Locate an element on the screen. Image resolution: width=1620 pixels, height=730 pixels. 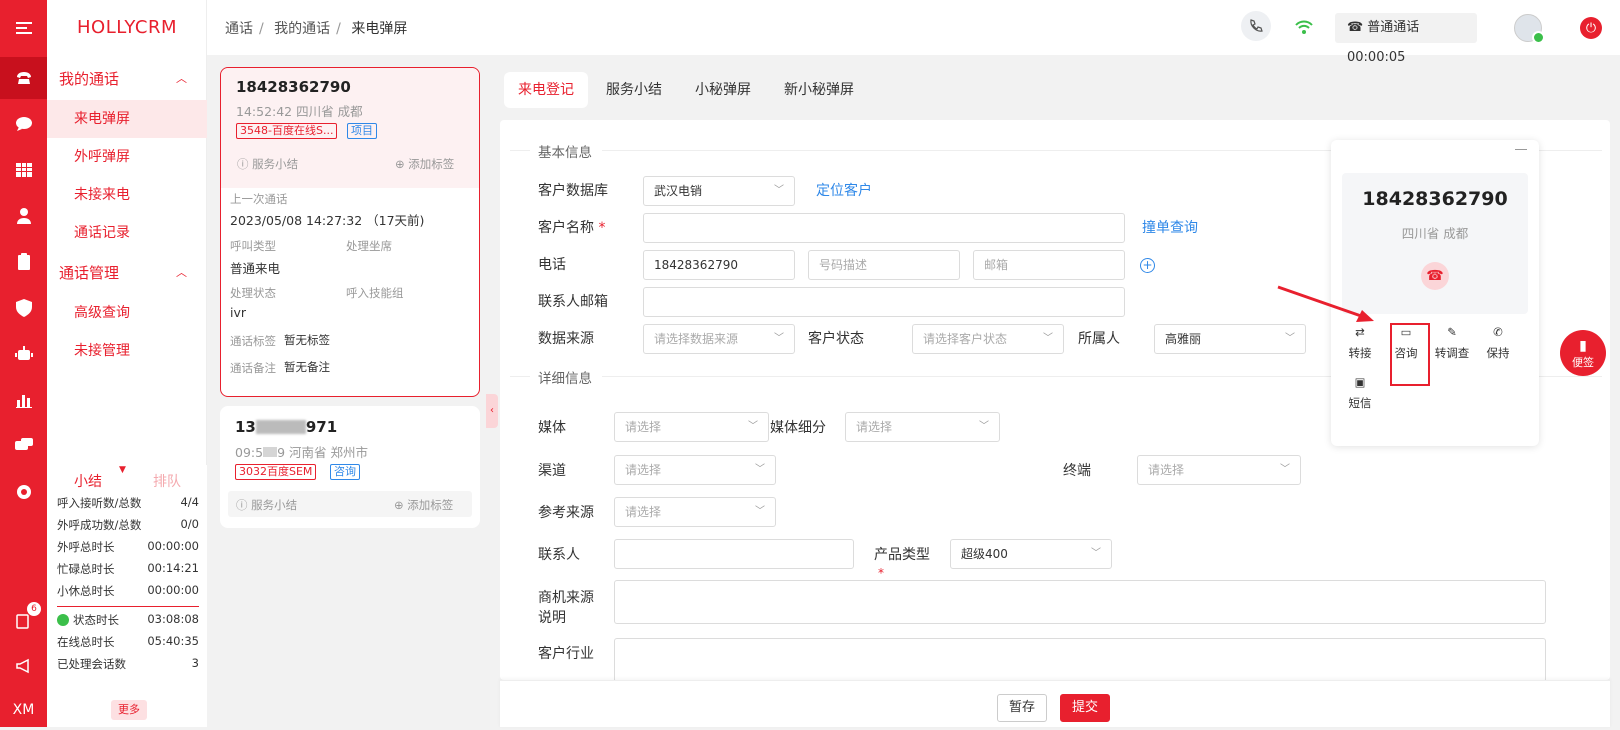
breadcrumb: 通话 / 我的通话 / 来电弹屏 is located at coordinates (316, 29).